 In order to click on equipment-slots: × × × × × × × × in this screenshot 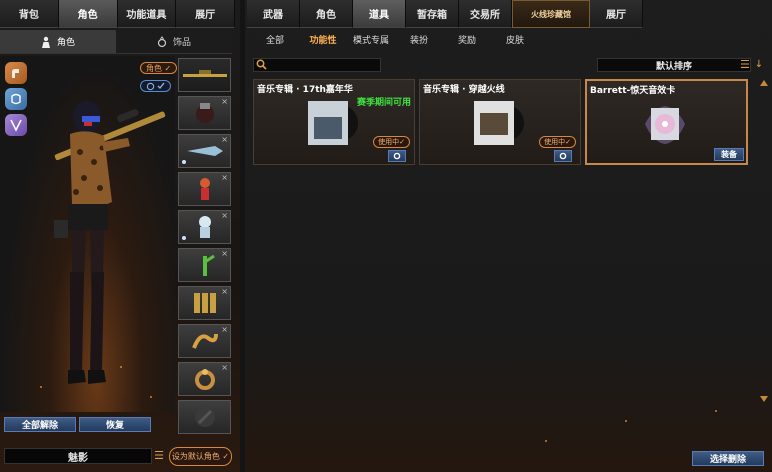, I will do `click(205, 246)`.